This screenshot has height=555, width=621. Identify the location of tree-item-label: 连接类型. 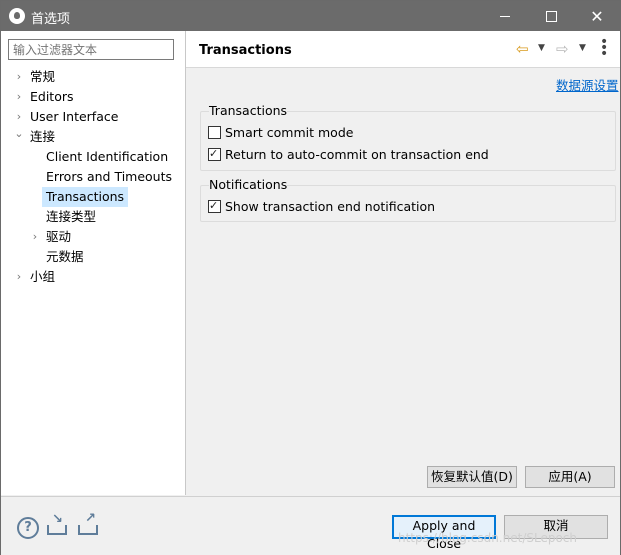
(71, 216).